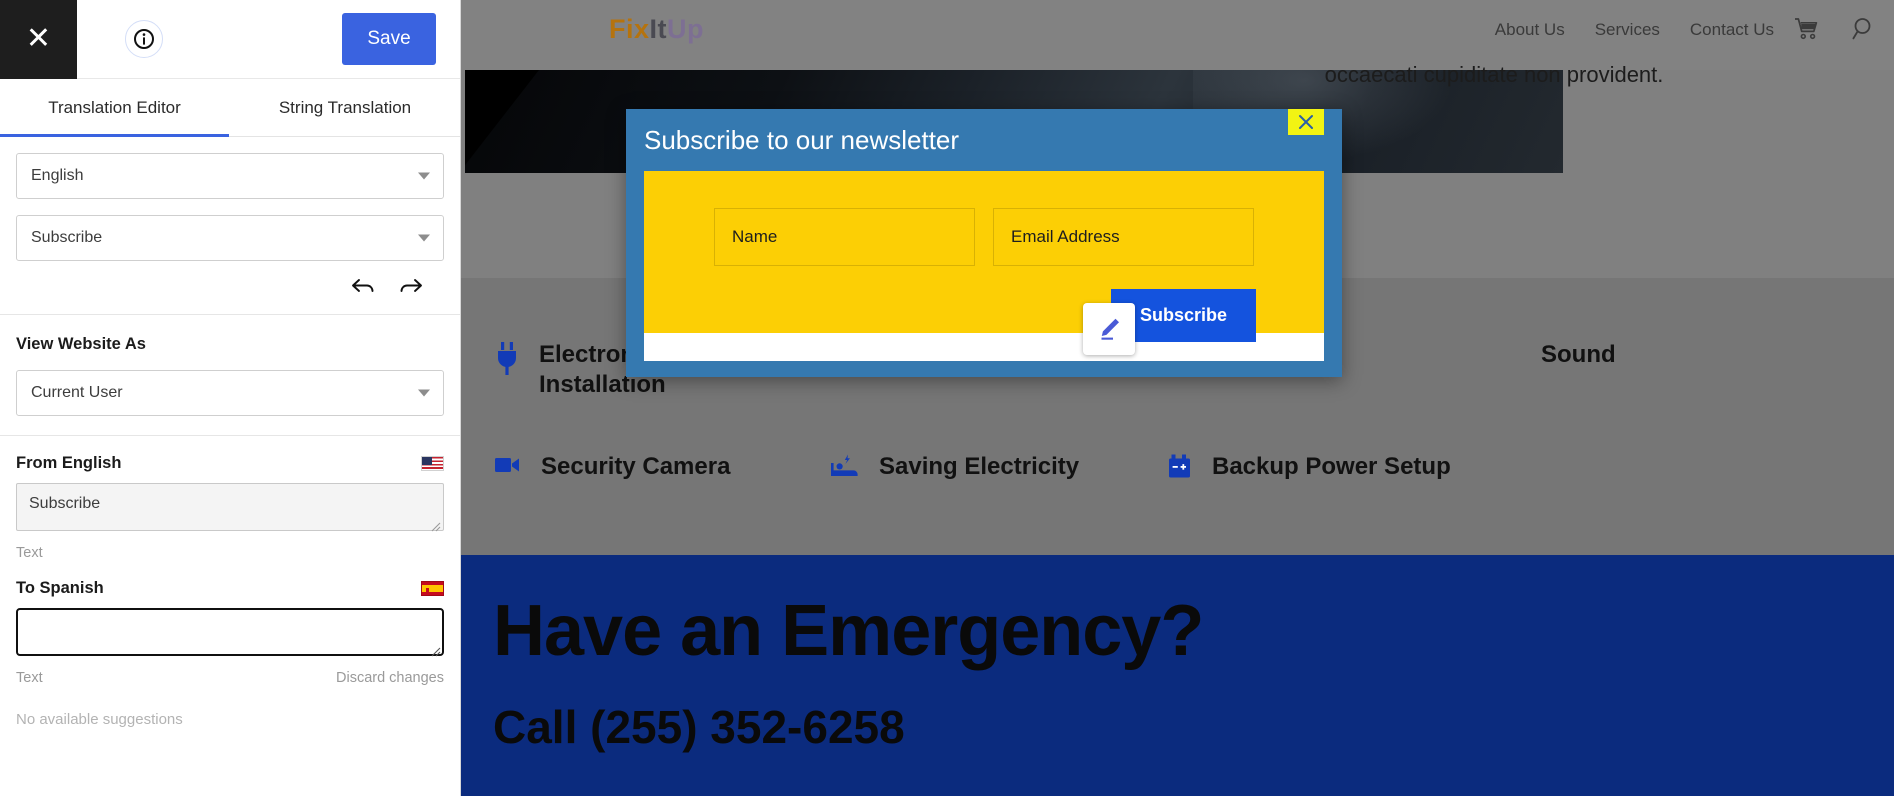 The image size is (1894, 796). Describe the element at coordinates (60, 588) in the screenshot. I see `to-spanish-label: To Spanish` at that location.